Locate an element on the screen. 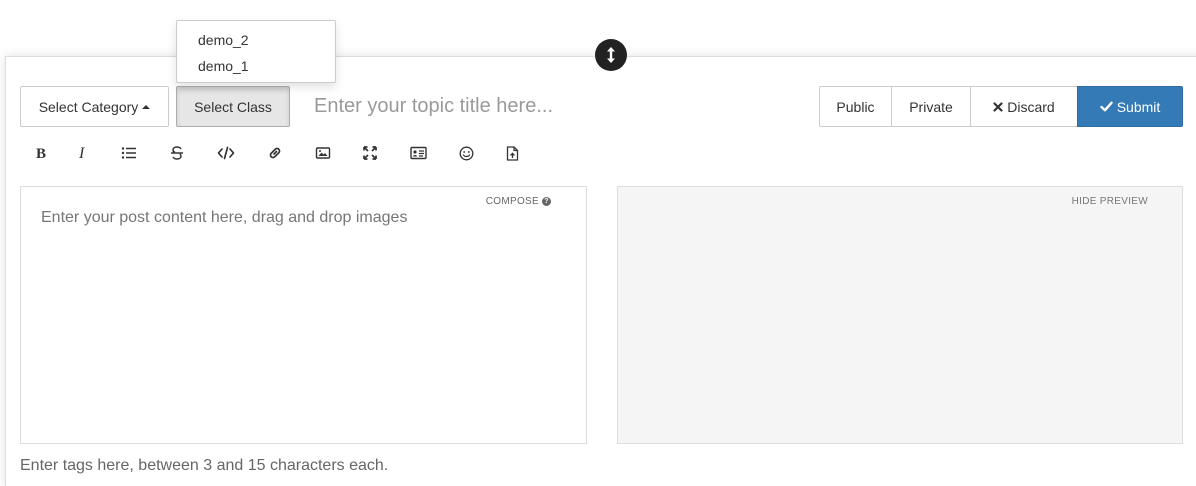 The image size is (1196, 486). svg-text: B is located at coordinates (41, 153).